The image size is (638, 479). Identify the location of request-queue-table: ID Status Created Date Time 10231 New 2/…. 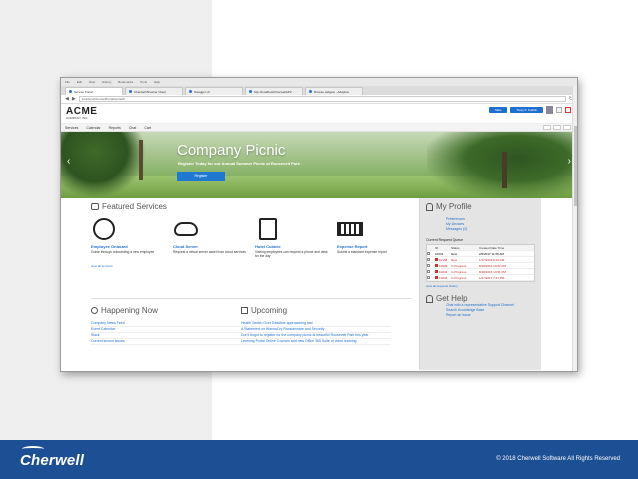
(480, 263).